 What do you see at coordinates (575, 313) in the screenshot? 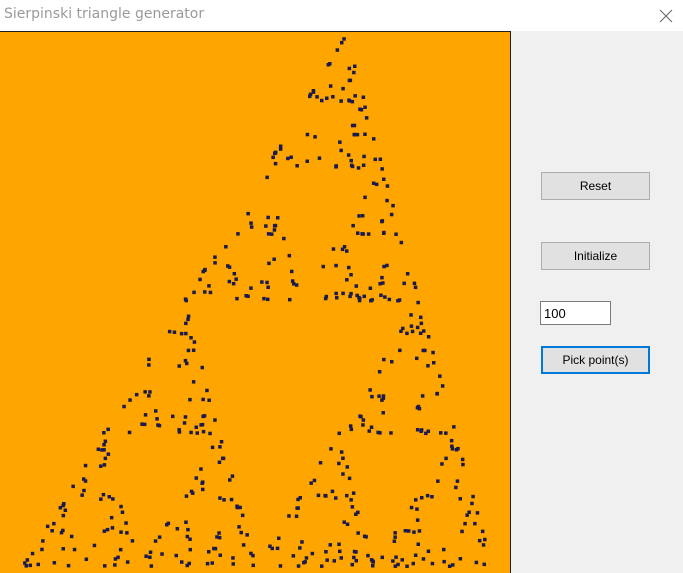
I see `point-count-input` at bounding box center [575, 313].